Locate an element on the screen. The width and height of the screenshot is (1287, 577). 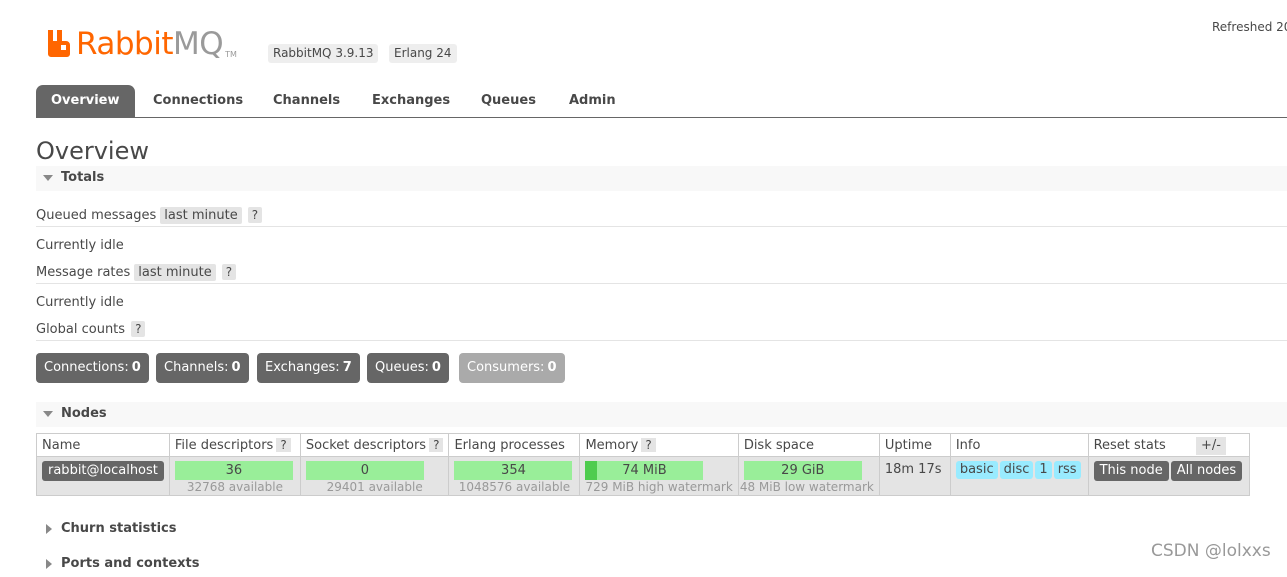
message-rates-label: Message rates is located at coordinates (83, 272).